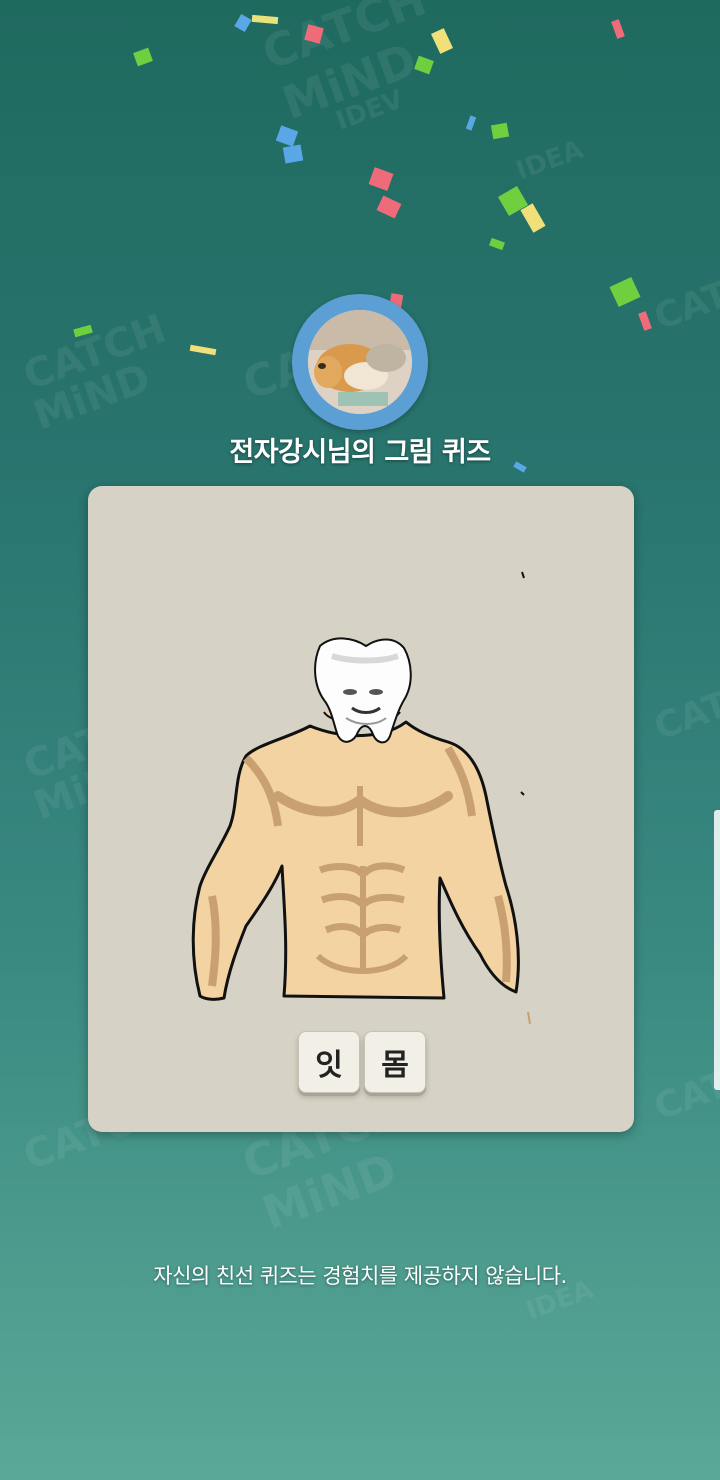 The height and width of the screenshot is (1480, 720). What do you see at coordinates (362, 1062) in the screenshot?
I see `answer-tiles: 잇 몸` at bounding box center [362, 1062].